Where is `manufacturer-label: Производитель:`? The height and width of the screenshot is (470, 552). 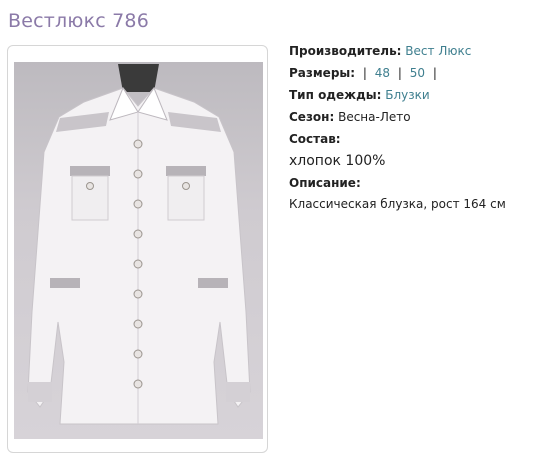
manufacturer-label: Производитель: is located at coordinates (345, 51).